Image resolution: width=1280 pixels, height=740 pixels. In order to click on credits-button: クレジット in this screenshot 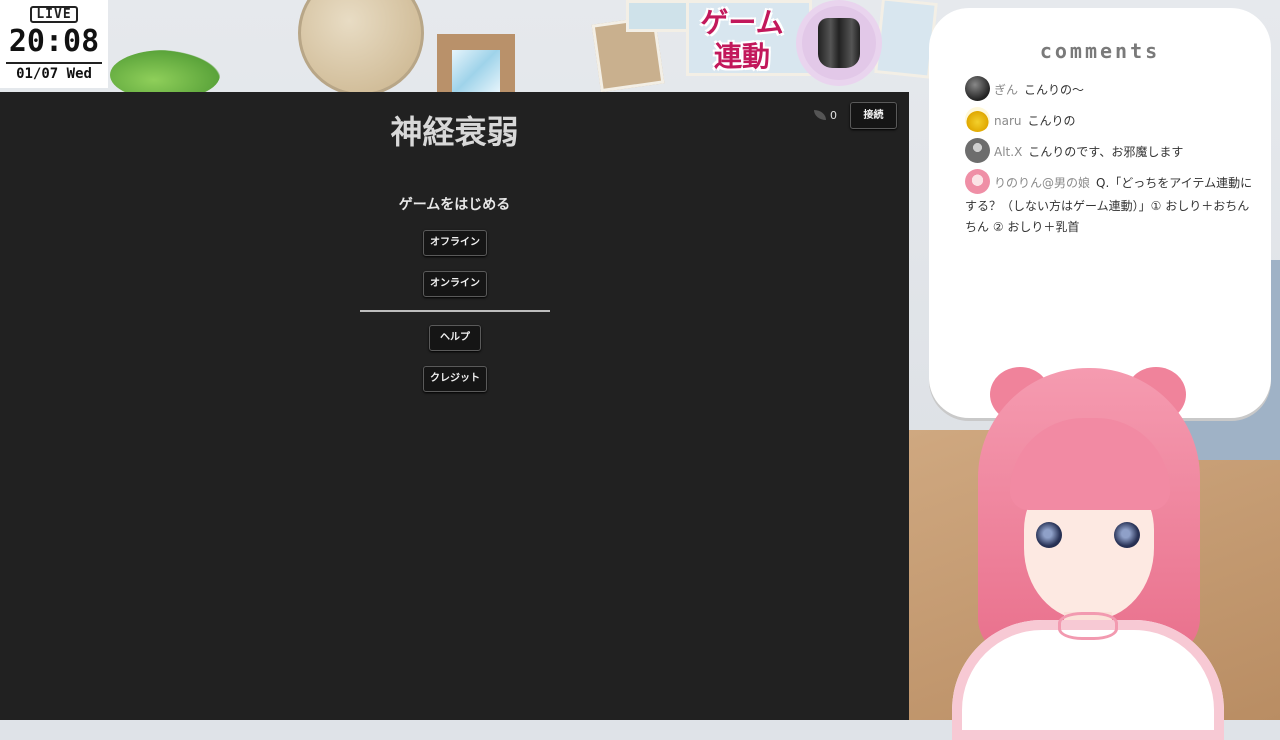, I will do `click(455, 379)`.